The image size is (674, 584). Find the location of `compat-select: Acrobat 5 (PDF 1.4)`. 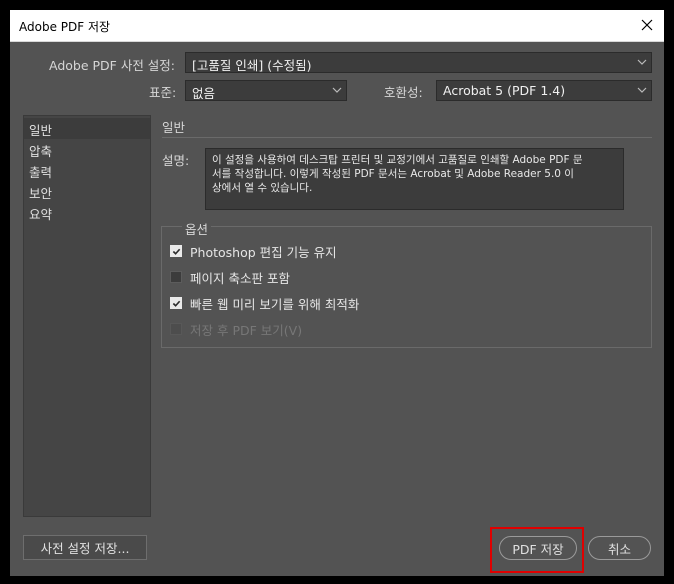

compat-select: Acrobat 5 (PDF 1.4) is located at coordinates (544, 90).